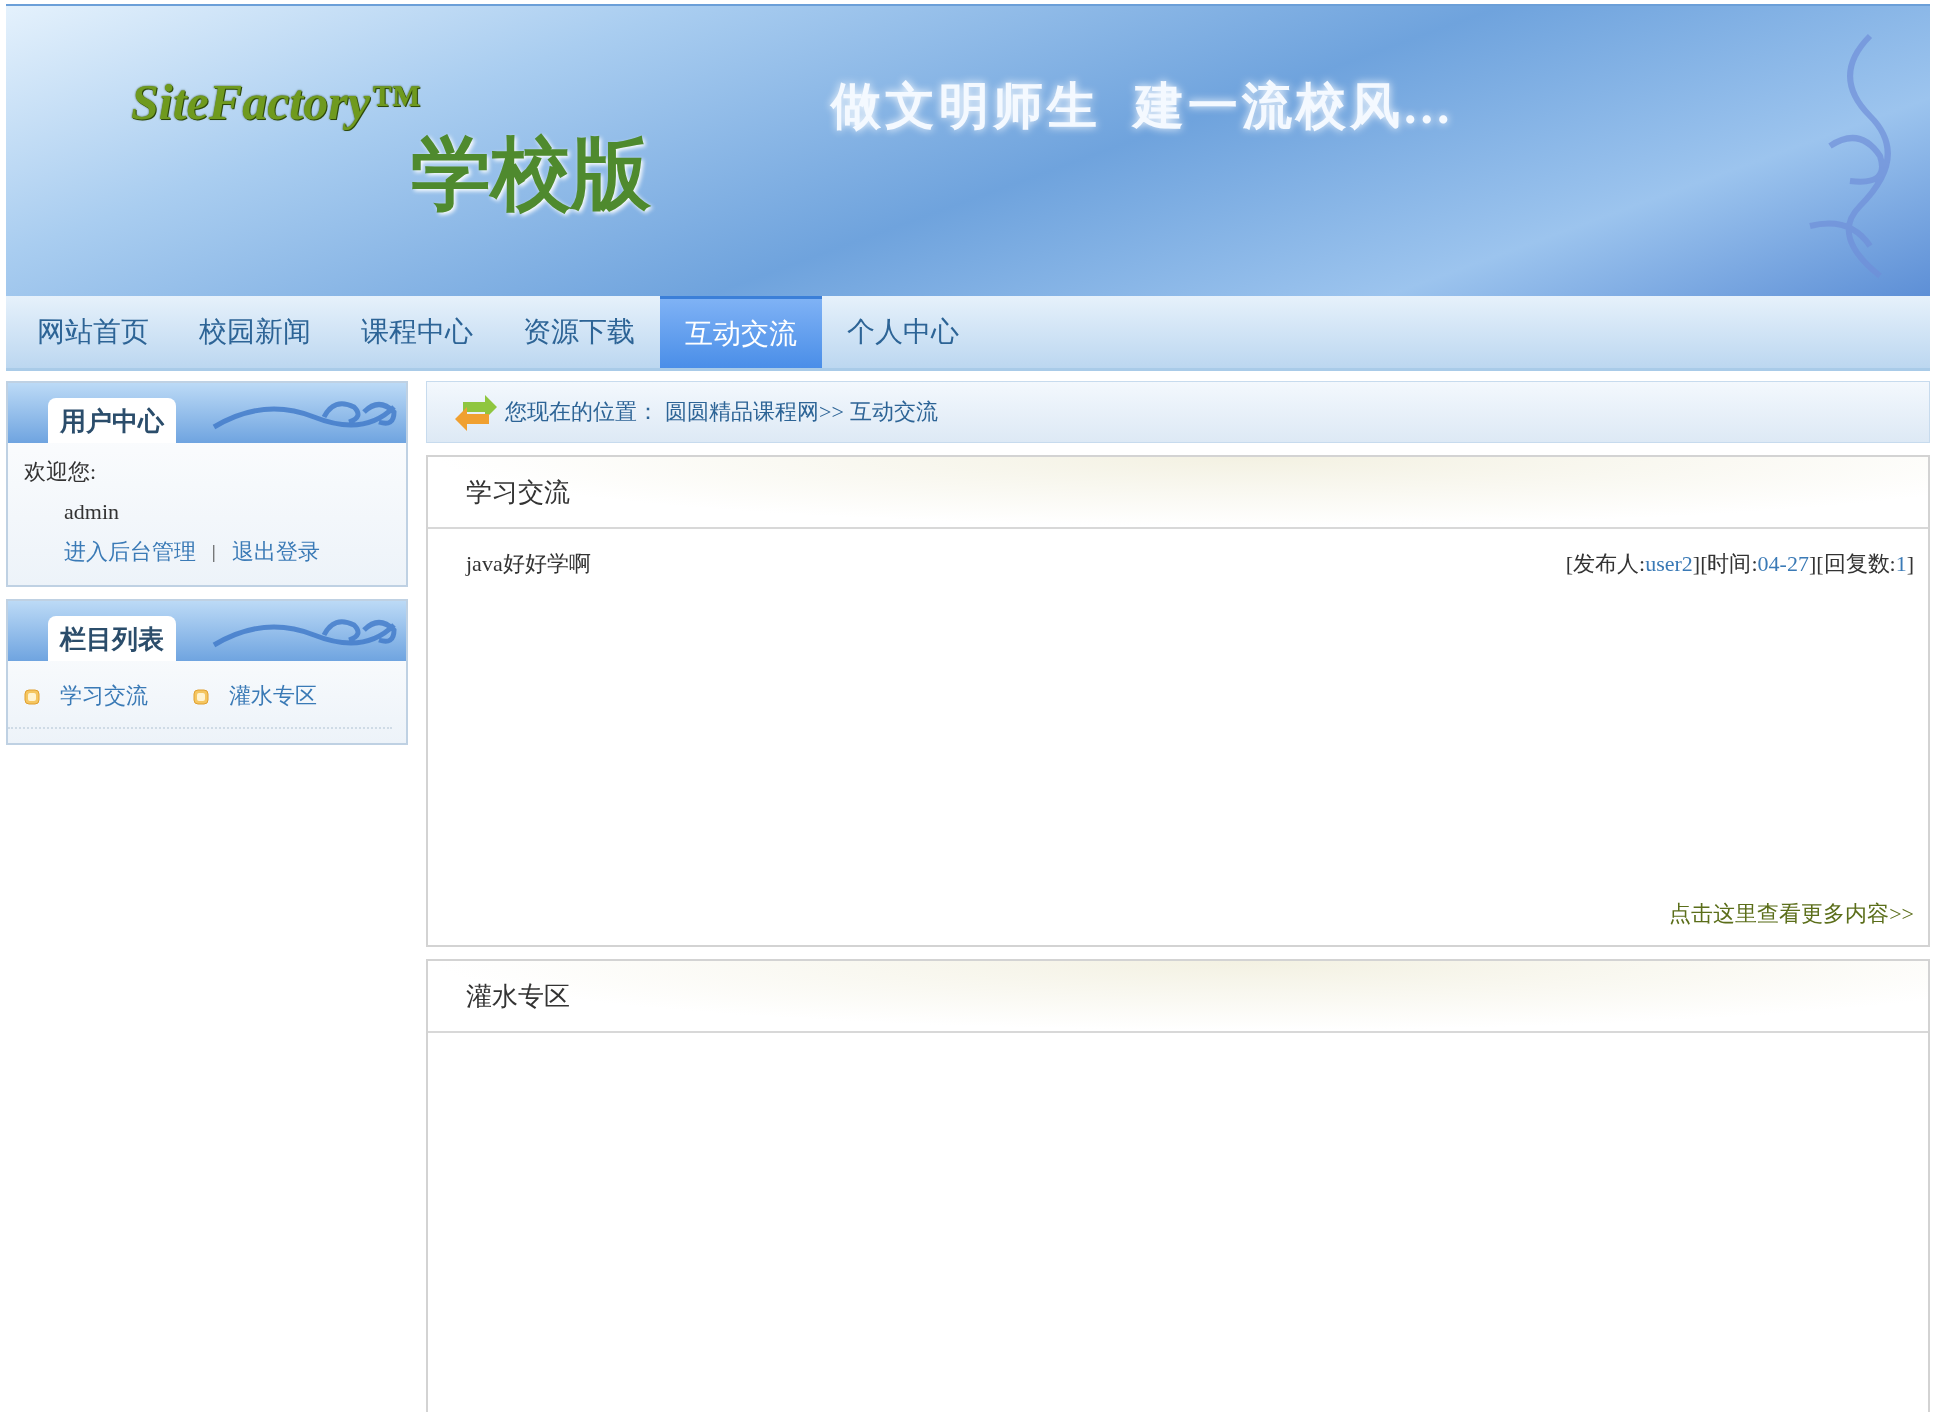  I want to click on breadcrumb-link: 互动交流, so click(893, 412).